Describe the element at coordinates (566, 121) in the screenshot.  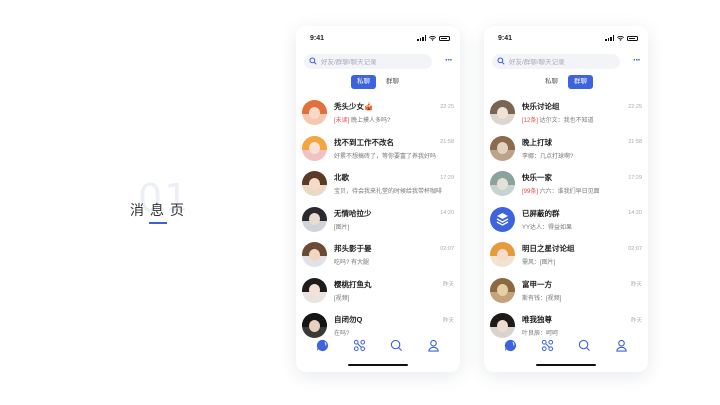
I see `message-preview: 达尔文：我也不知道` at that location.